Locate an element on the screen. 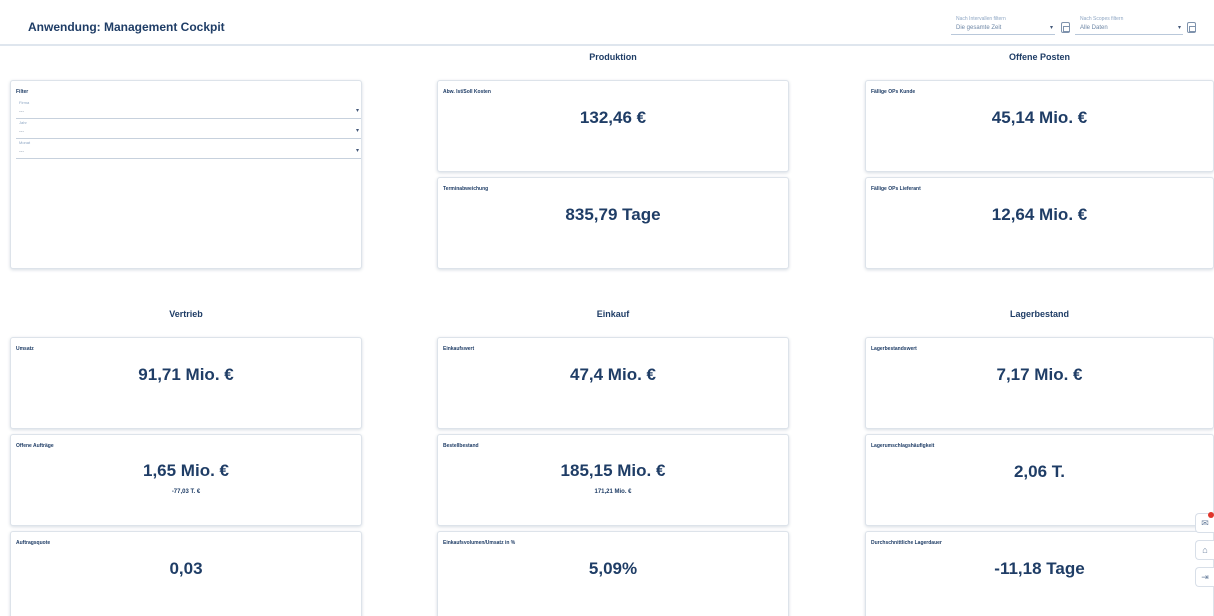  interval-filter-select: Die gesamte Zeit ▾ is located at coordinates (1003, 28).